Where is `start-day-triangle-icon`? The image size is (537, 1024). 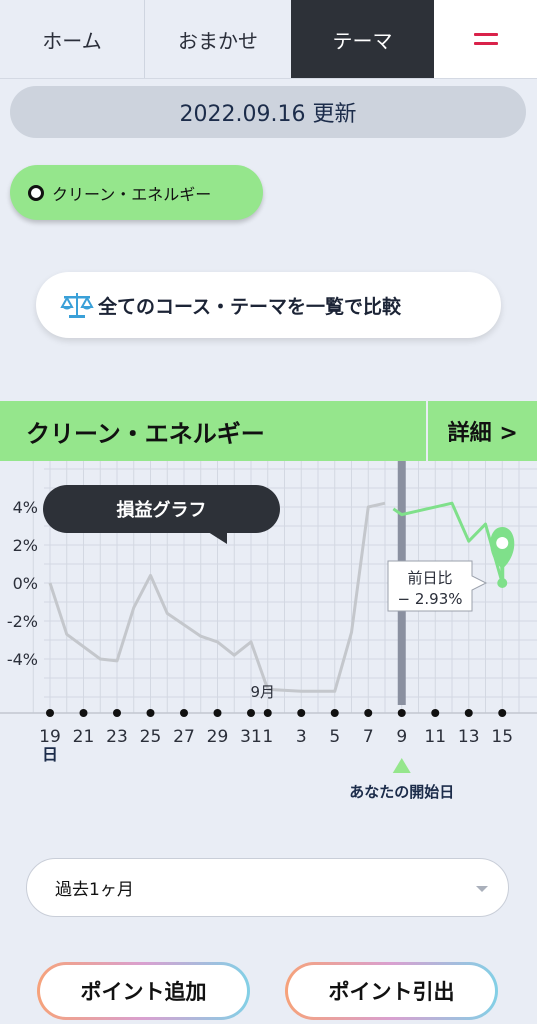
start-day-triangle-icon is located at coordinates (401, 765).